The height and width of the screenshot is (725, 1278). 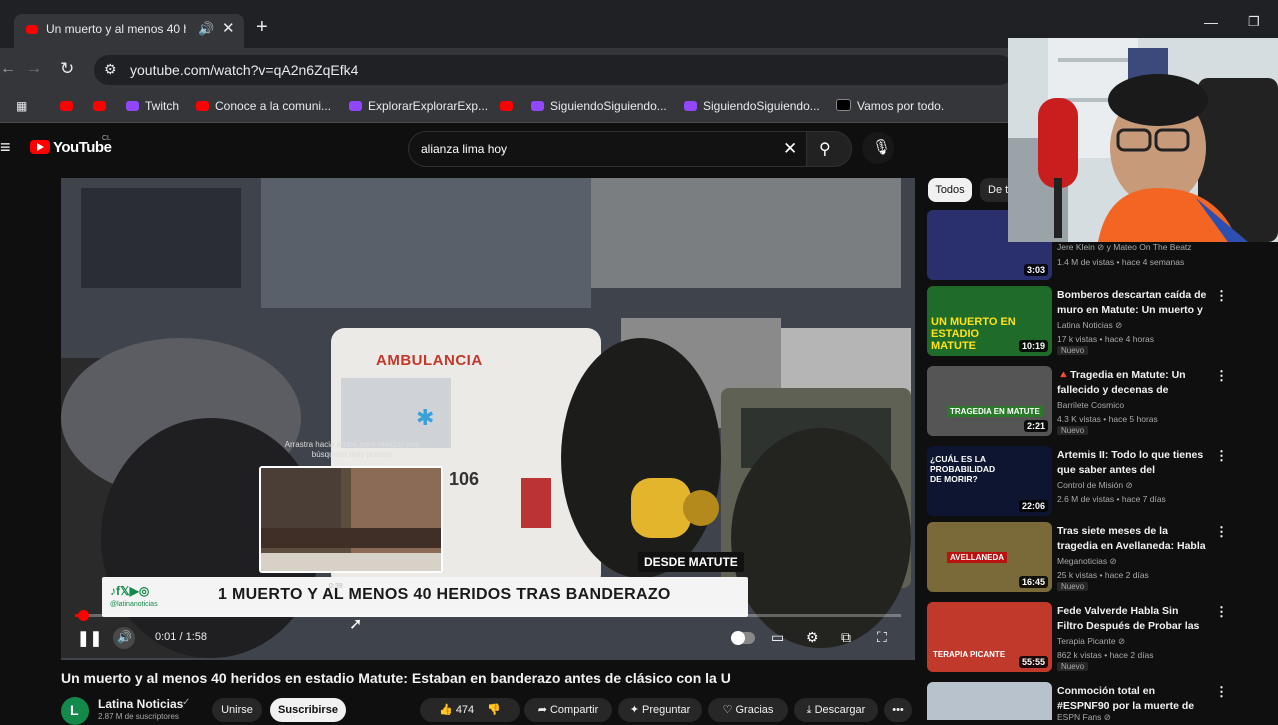 I want to click on more-actions-button: •••, so click(x=898, y=710).